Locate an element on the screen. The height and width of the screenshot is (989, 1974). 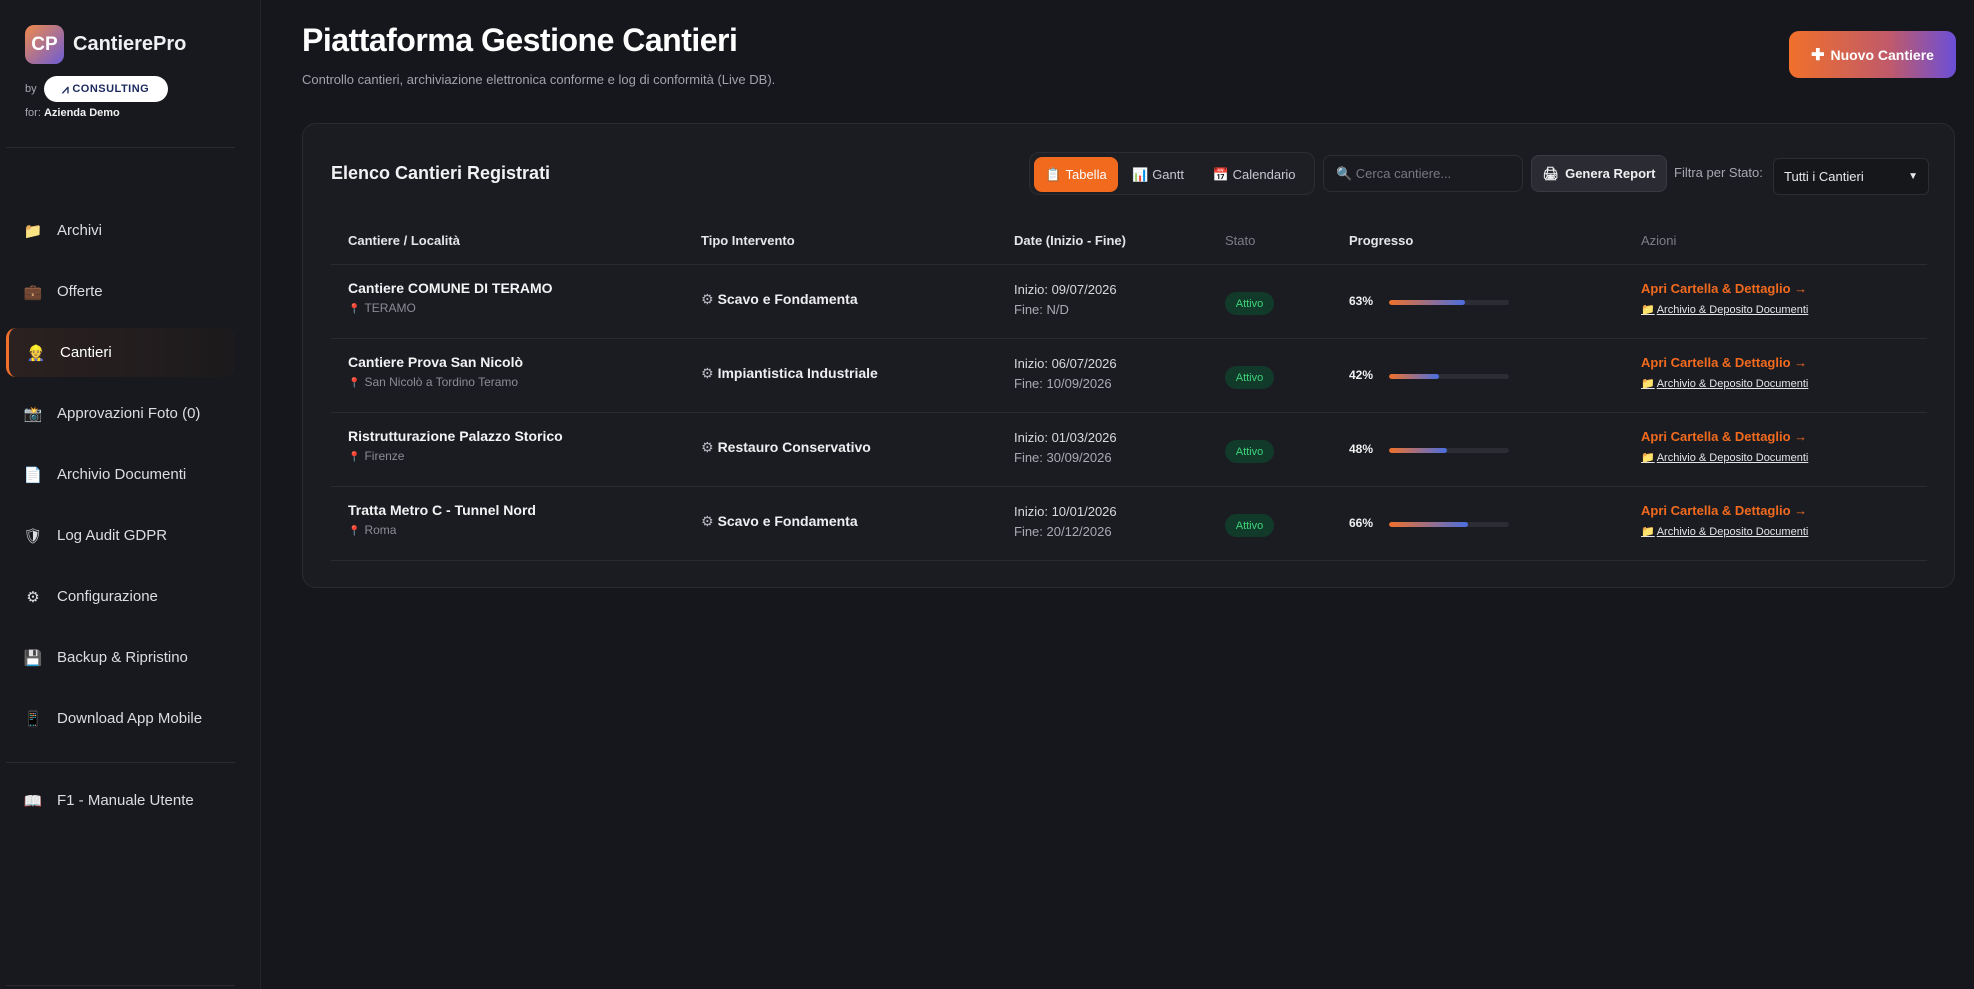
new-site-button: ✚ Nuovo Cantiere is located at coordinates (1872, 54).